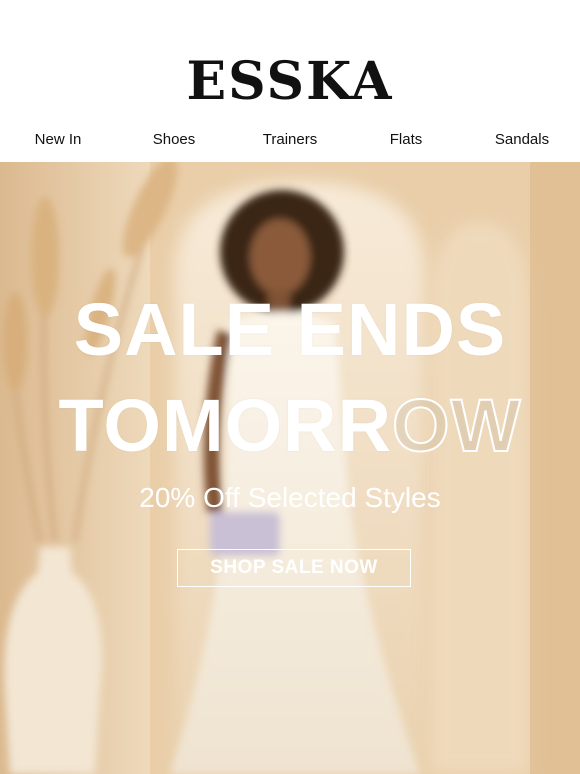 The width and height of the screenshot is (580, 774). I want to click on headline-line-1: SALE ENDS, so click(290, 329).